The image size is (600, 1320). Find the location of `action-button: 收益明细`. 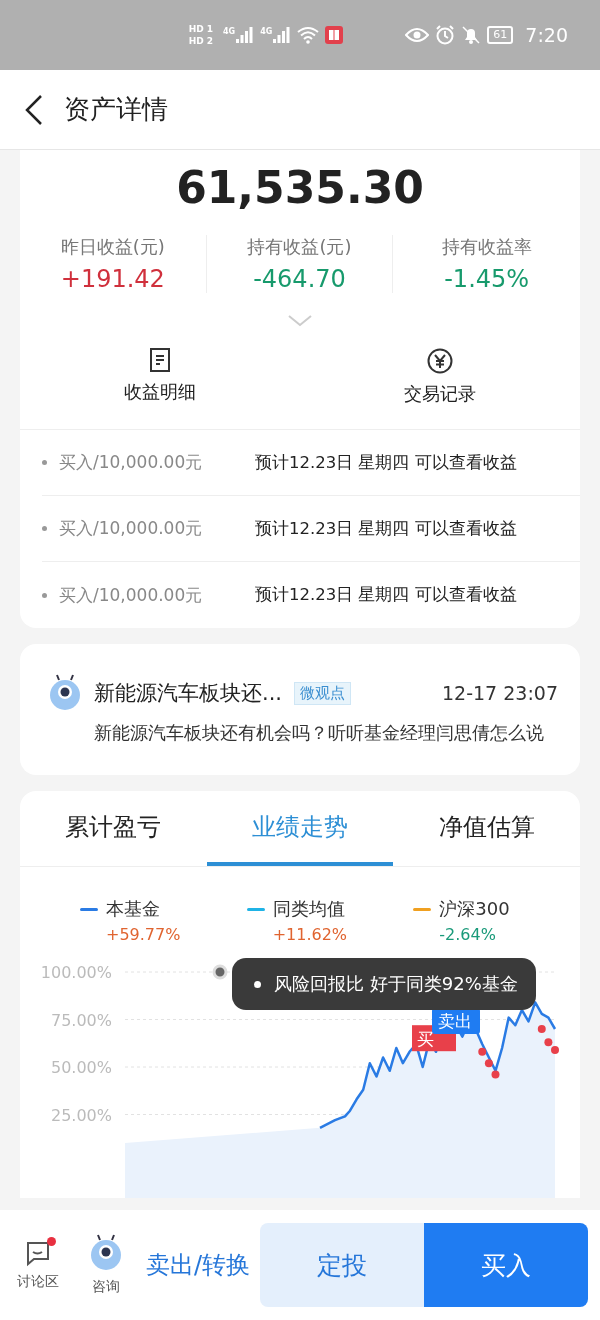

action-button: 收益明细 is located at coordinates (160, 377).